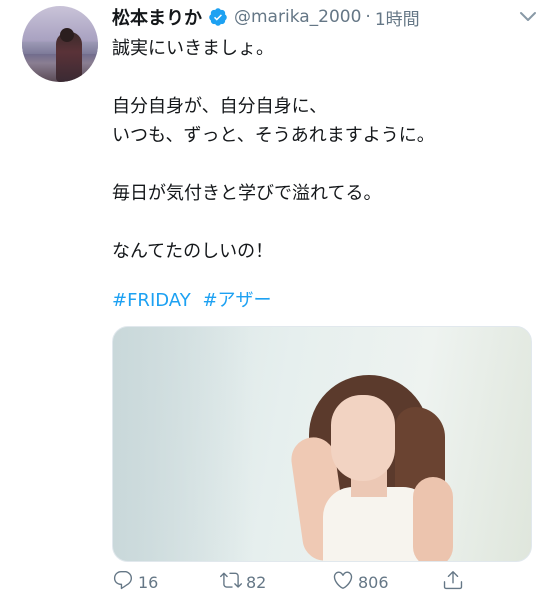  Describe the element at coordinates (236, 300) in the screenshot. I see `hashtag-link: #アザー` at that location.